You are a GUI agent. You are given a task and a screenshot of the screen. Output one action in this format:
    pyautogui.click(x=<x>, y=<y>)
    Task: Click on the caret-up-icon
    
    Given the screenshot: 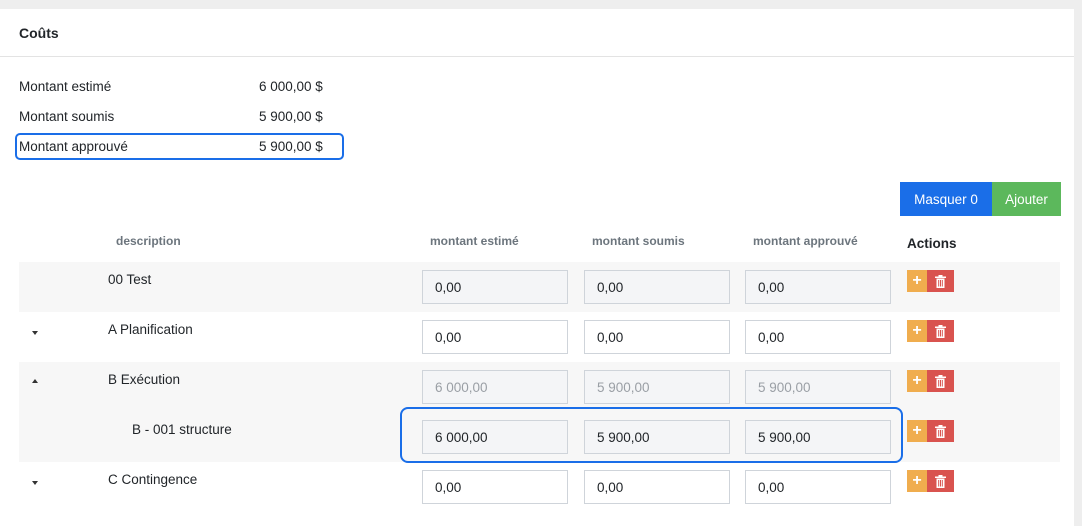 What is the action you would take?
    pyautogui.click(x=35, y=381)
    